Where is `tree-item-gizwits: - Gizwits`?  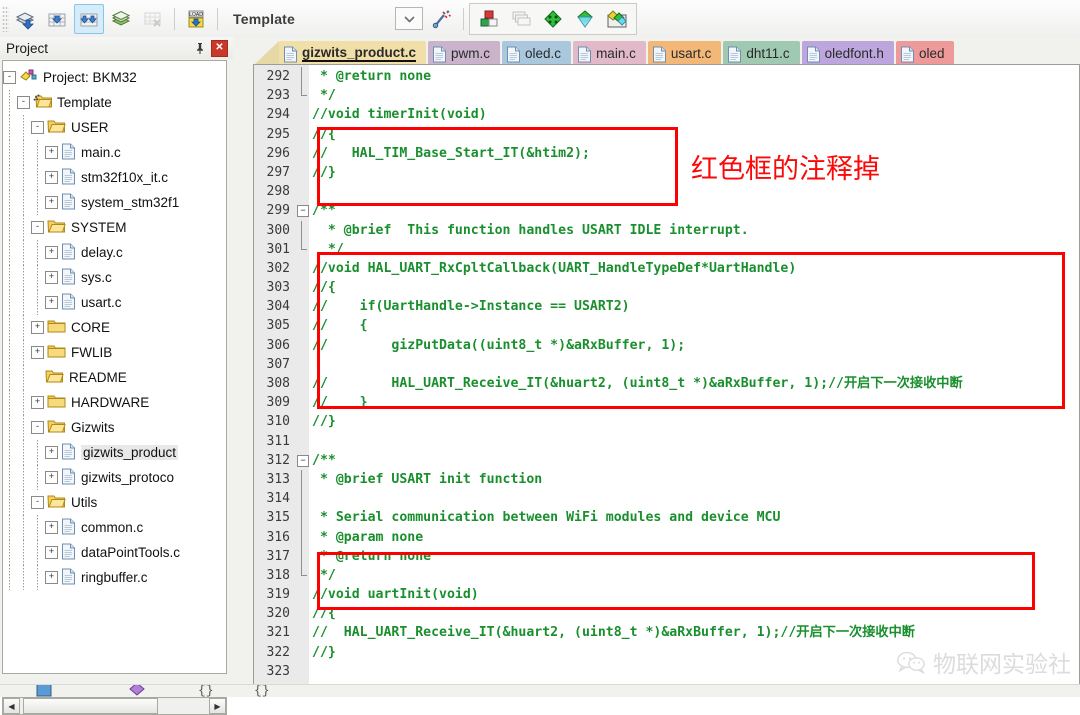
tree-item-gizwits: - Gizwits is located at coordinates (114, 427).